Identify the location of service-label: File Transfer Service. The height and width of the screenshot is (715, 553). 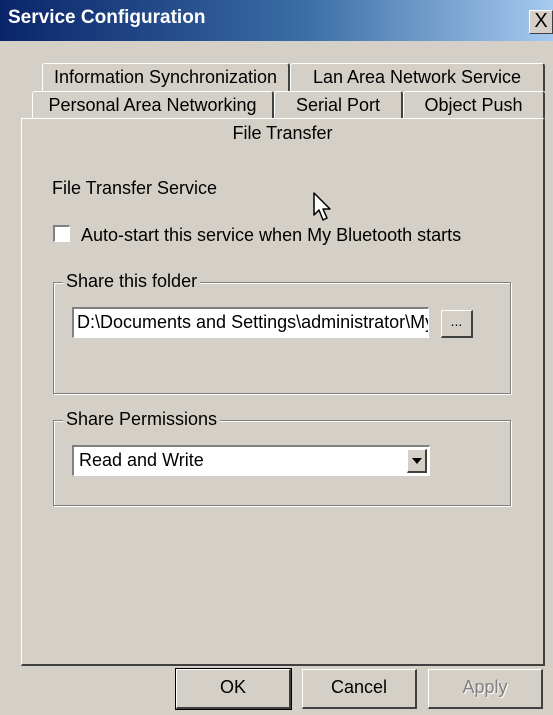
(135, 188).